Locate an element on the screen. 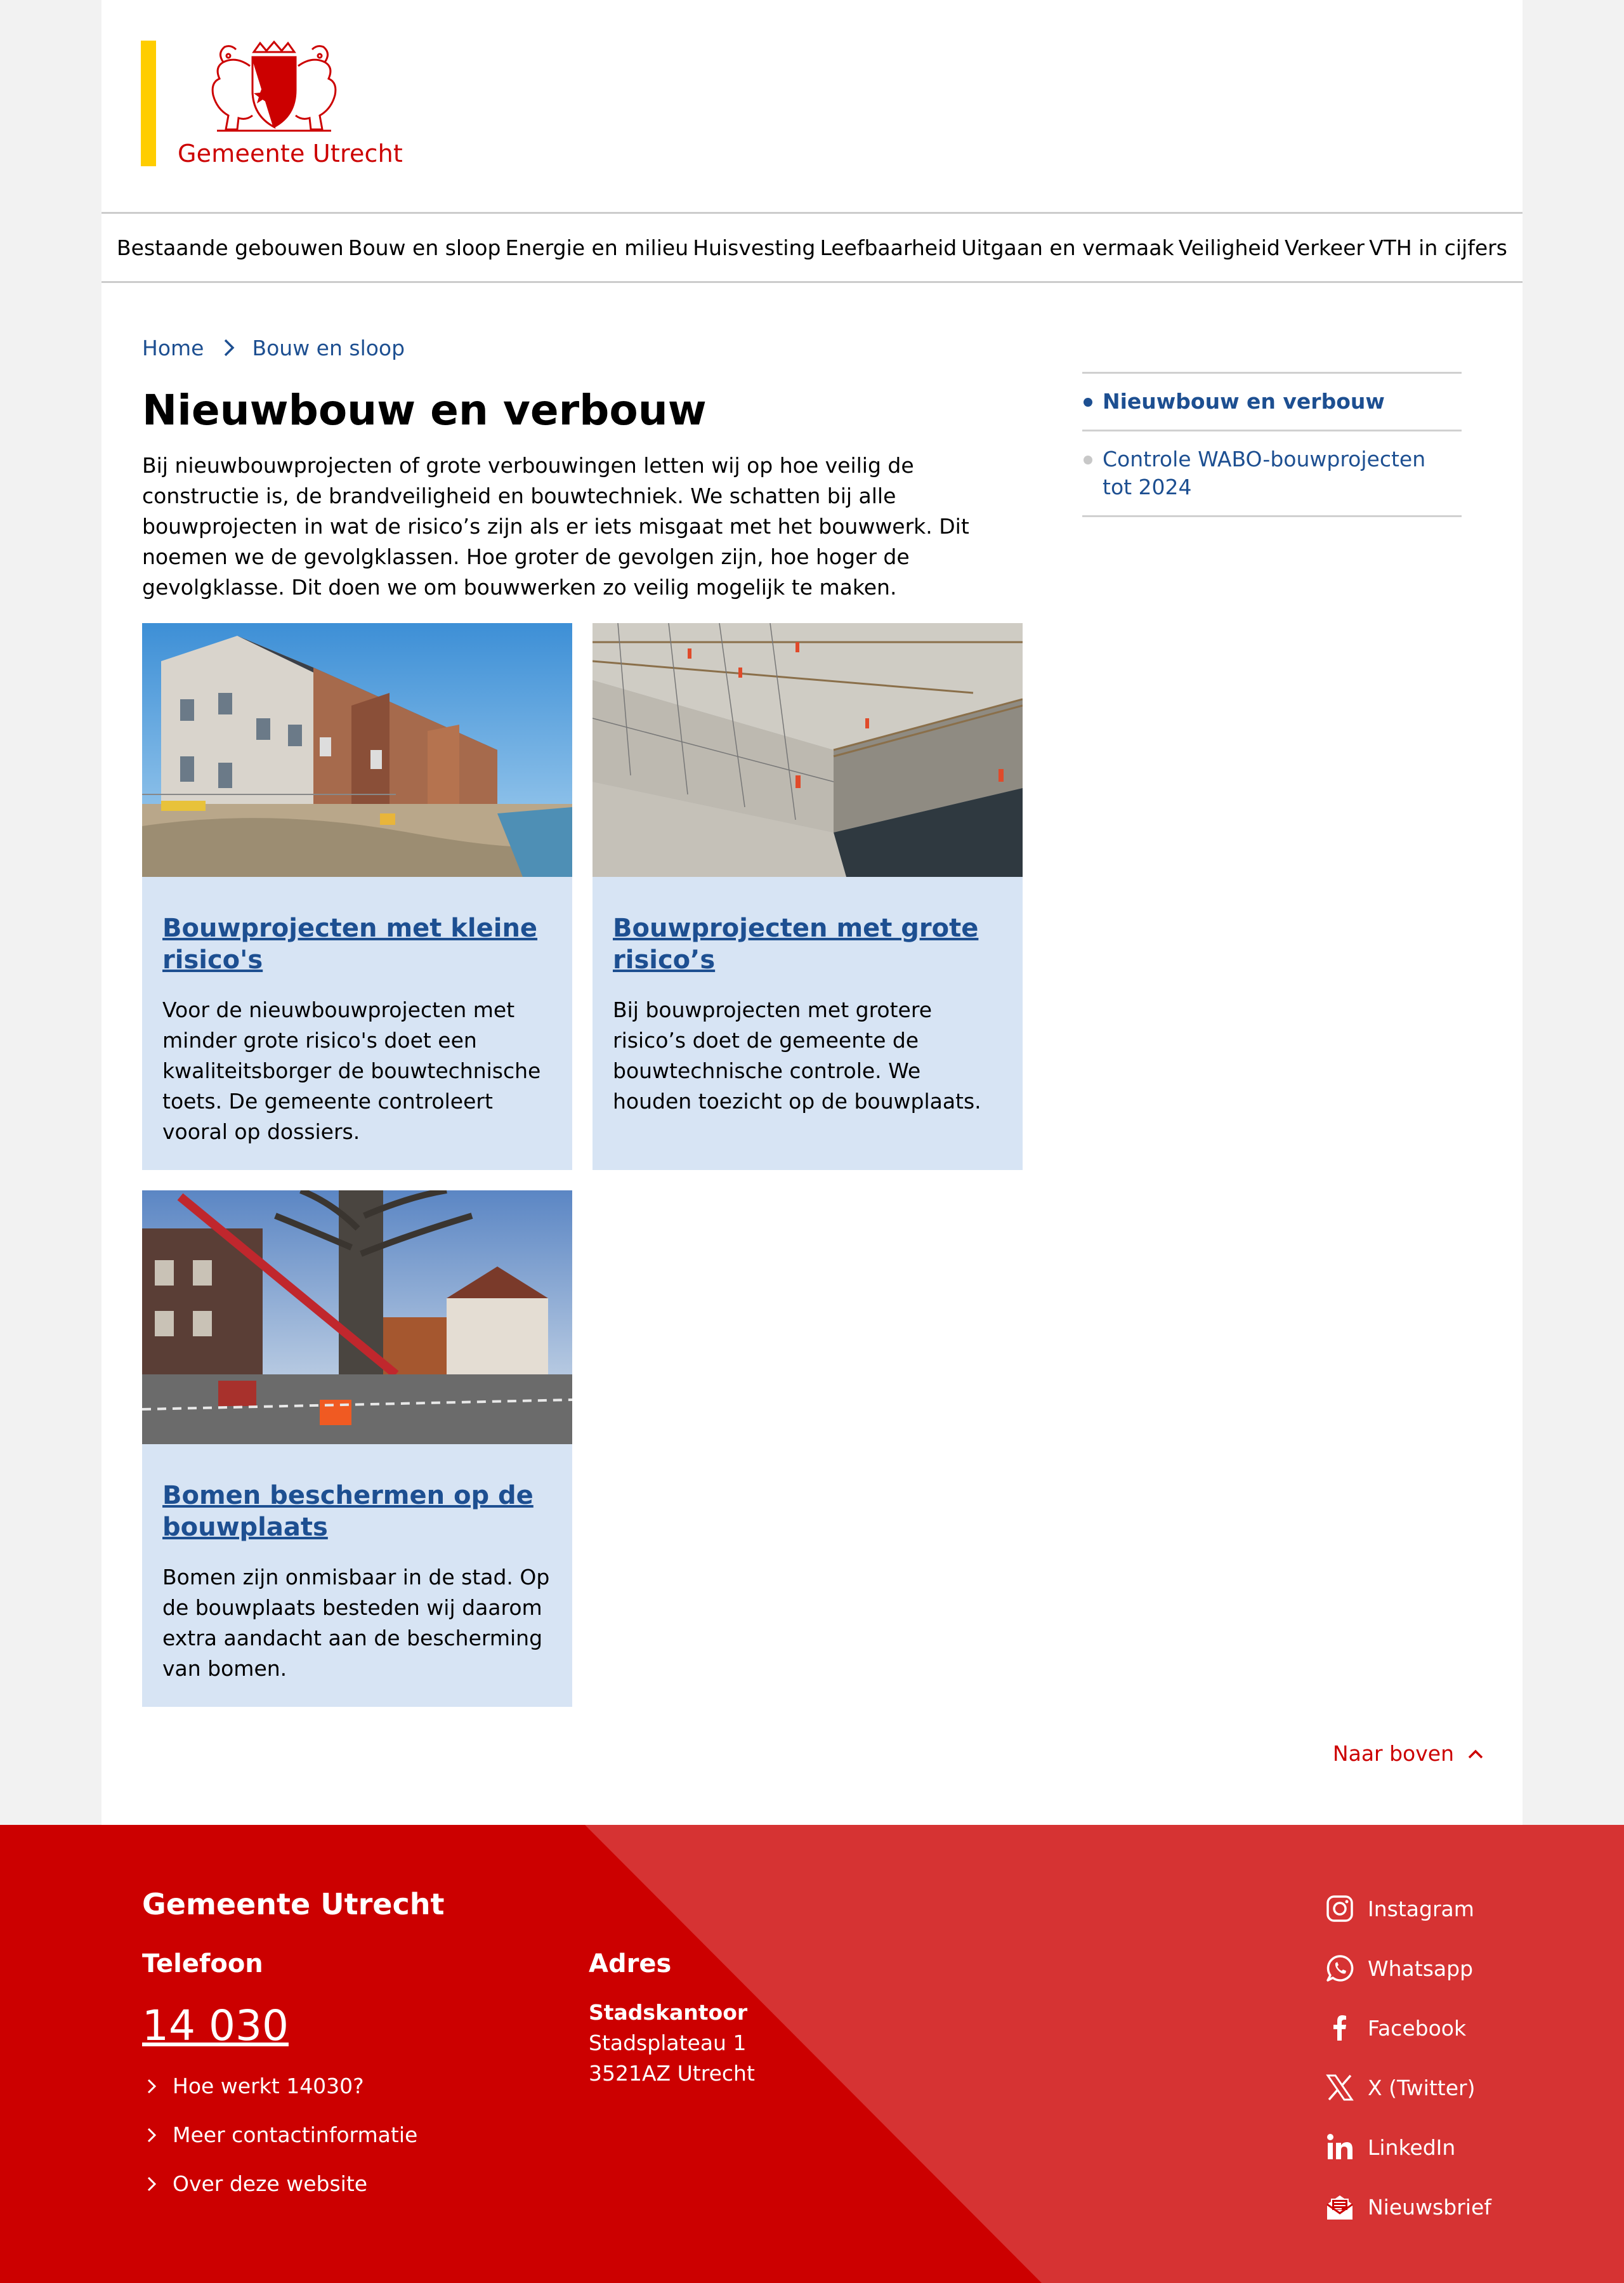 Image resolution: width=1624 pixels, height=2283 pixels. nav-item-veiligheid: Veiligheid is located at coordinates (1230, 247).